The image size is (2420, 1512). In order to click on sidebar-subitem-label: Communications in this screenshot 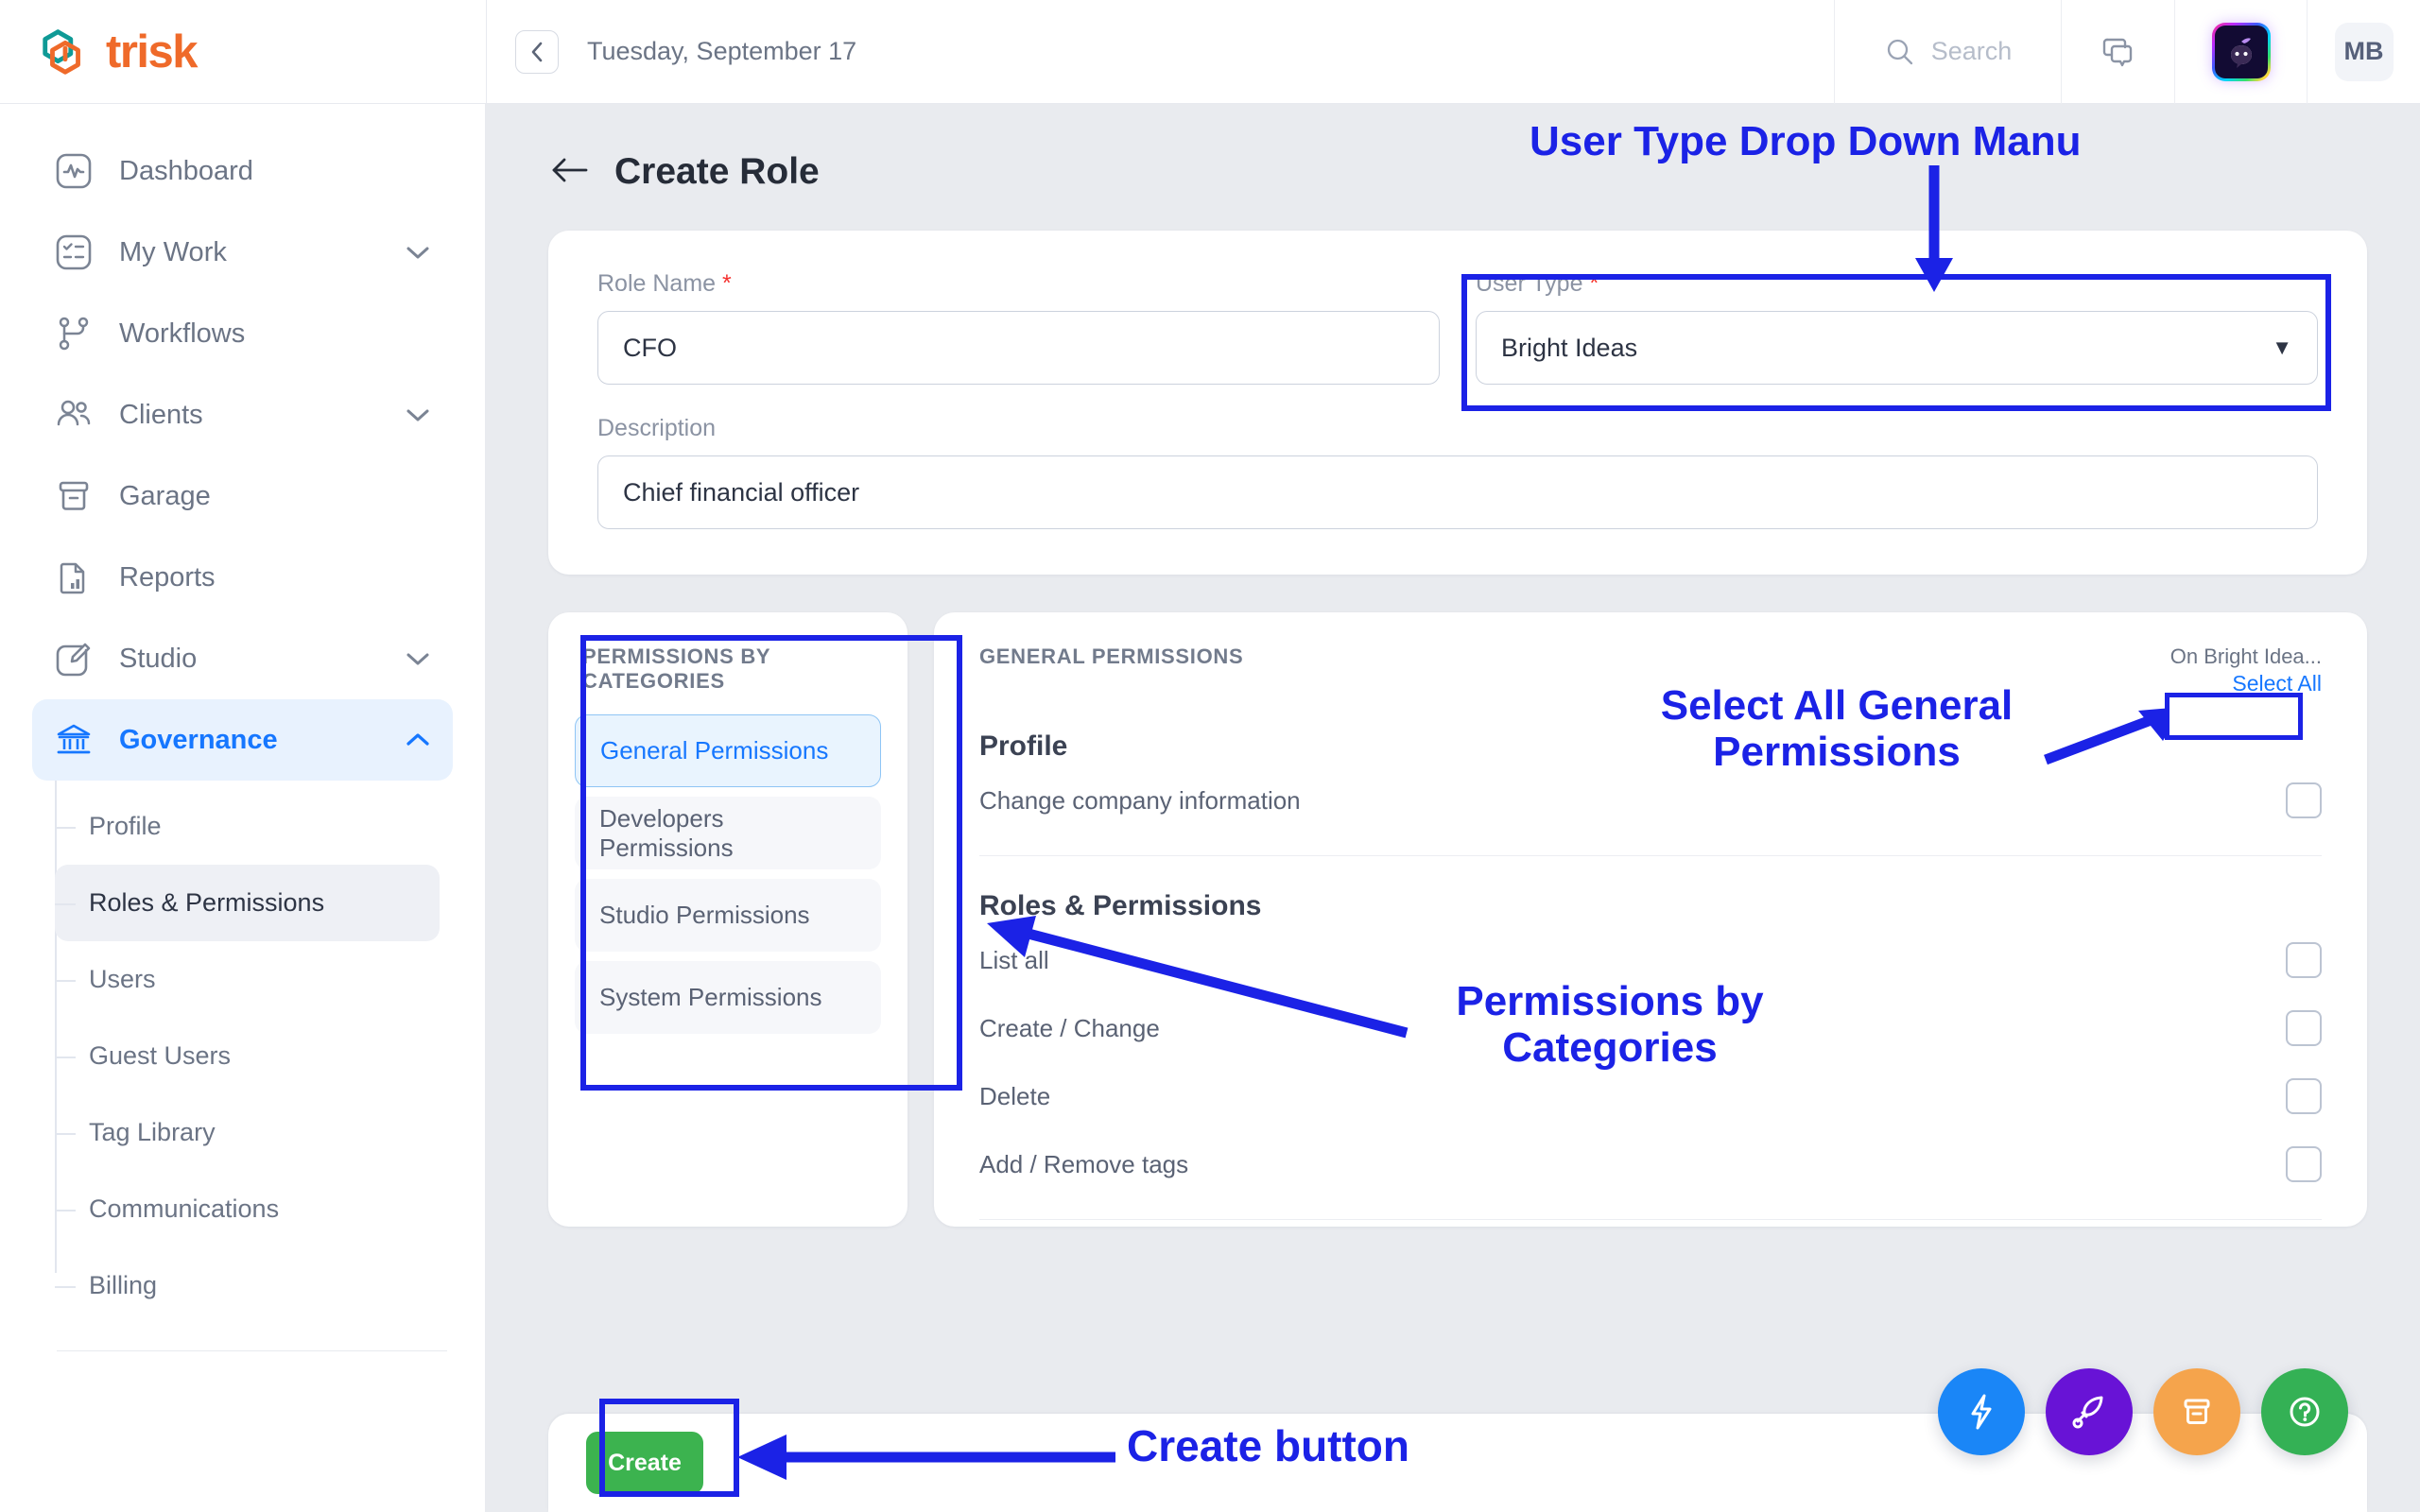, I will do `click(185, 1208)`.